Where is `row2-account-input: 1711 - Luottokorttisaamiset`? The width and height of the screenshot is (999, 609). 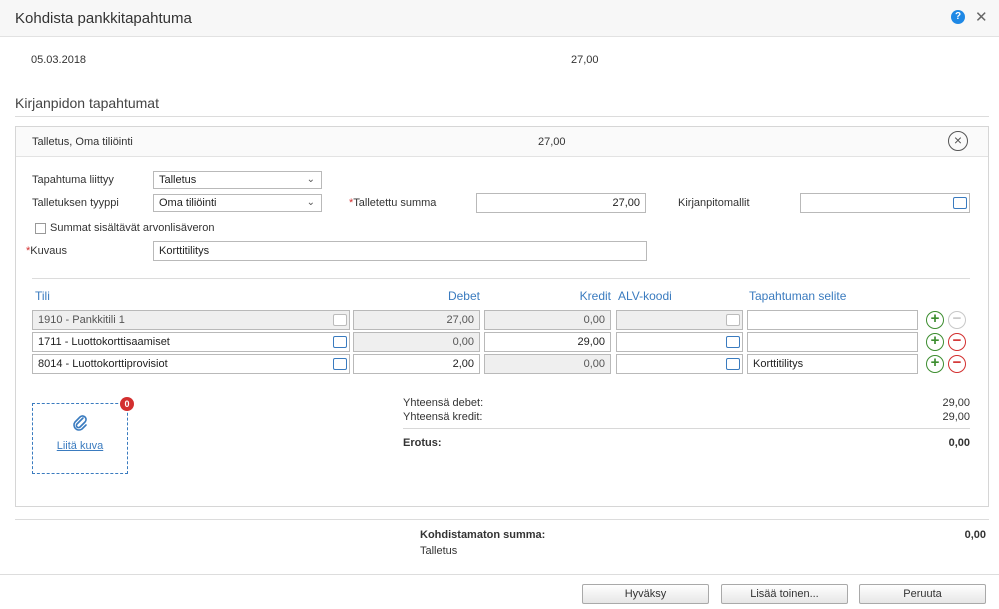
row2-account-input: 1711 - Luottokorttisaamiset is located at coordinates (191, 342).